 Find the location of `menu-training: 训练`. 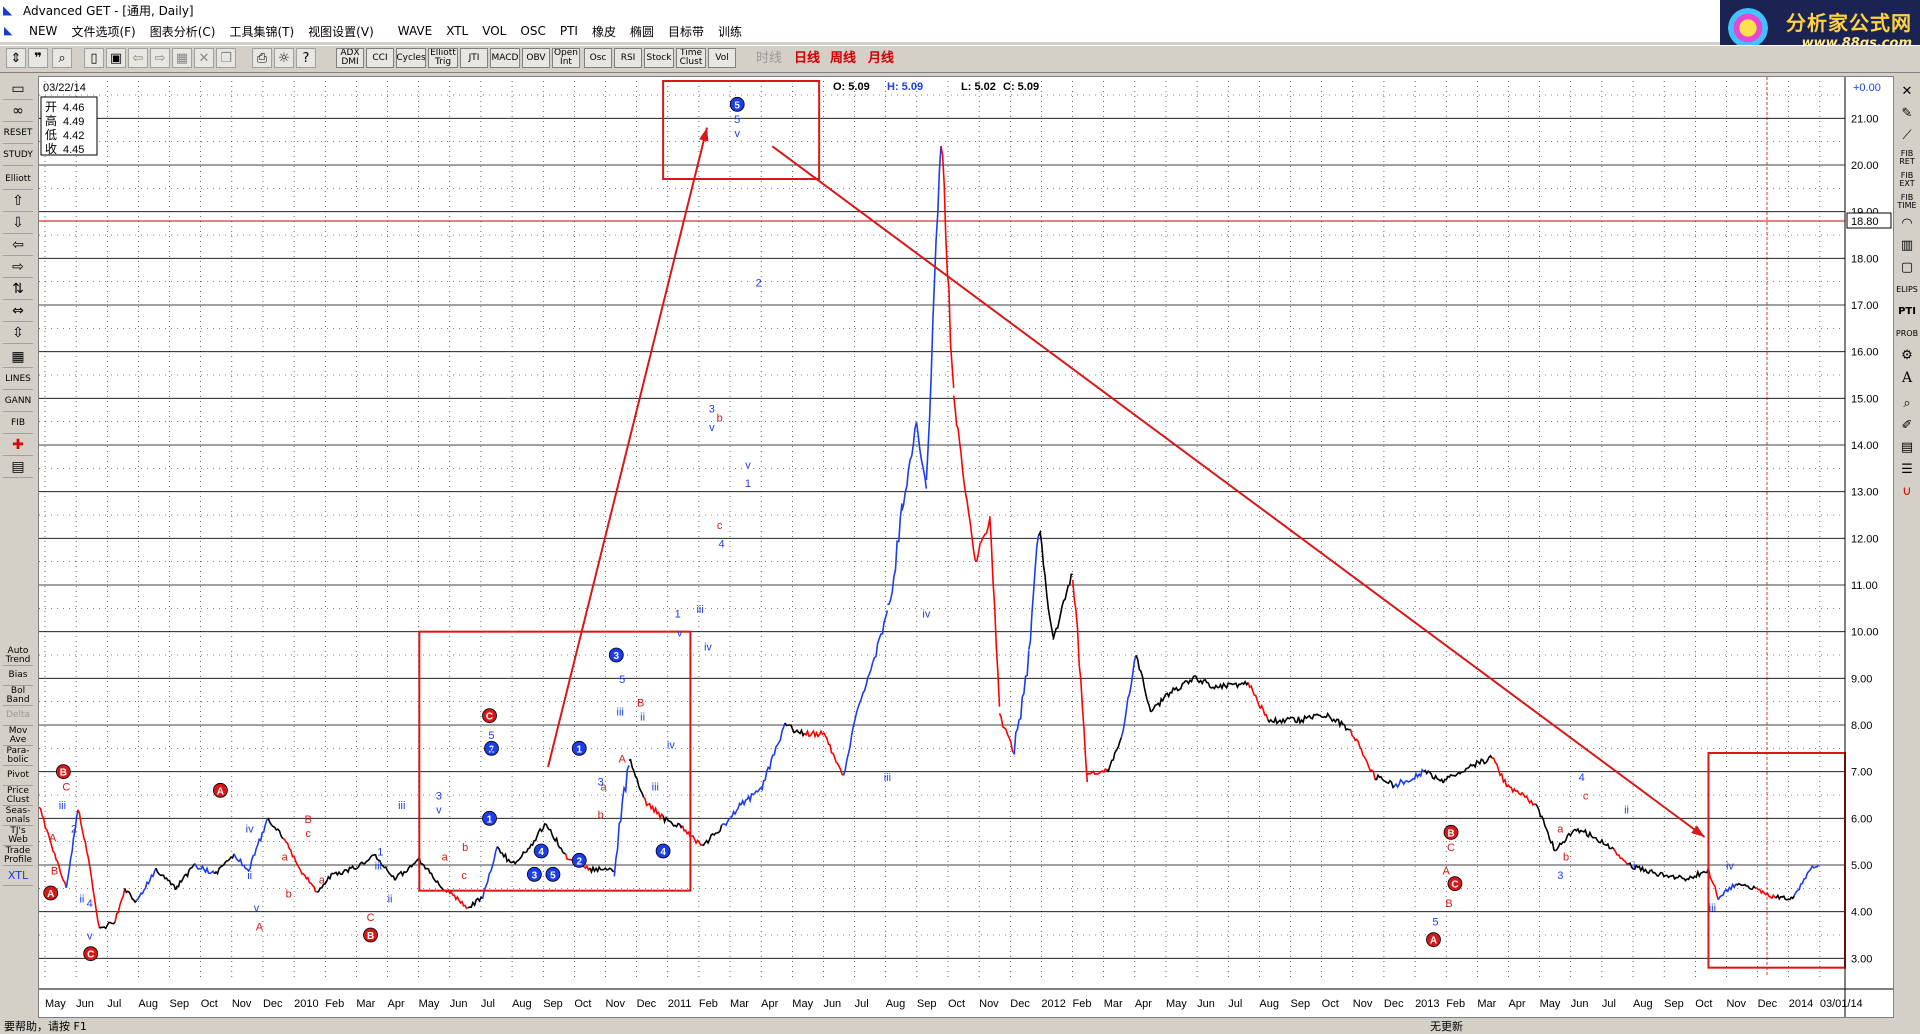

menu-training: 训练 is located at coordinates (730, 31).